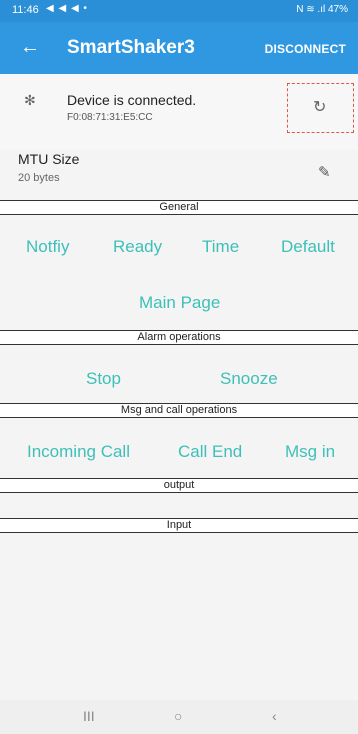 The width and height of the screenshot is (358, 734). Describe the element at coordinates (49, 159) in the screenshot. I see `mtu-label: MTU Size` at that location.